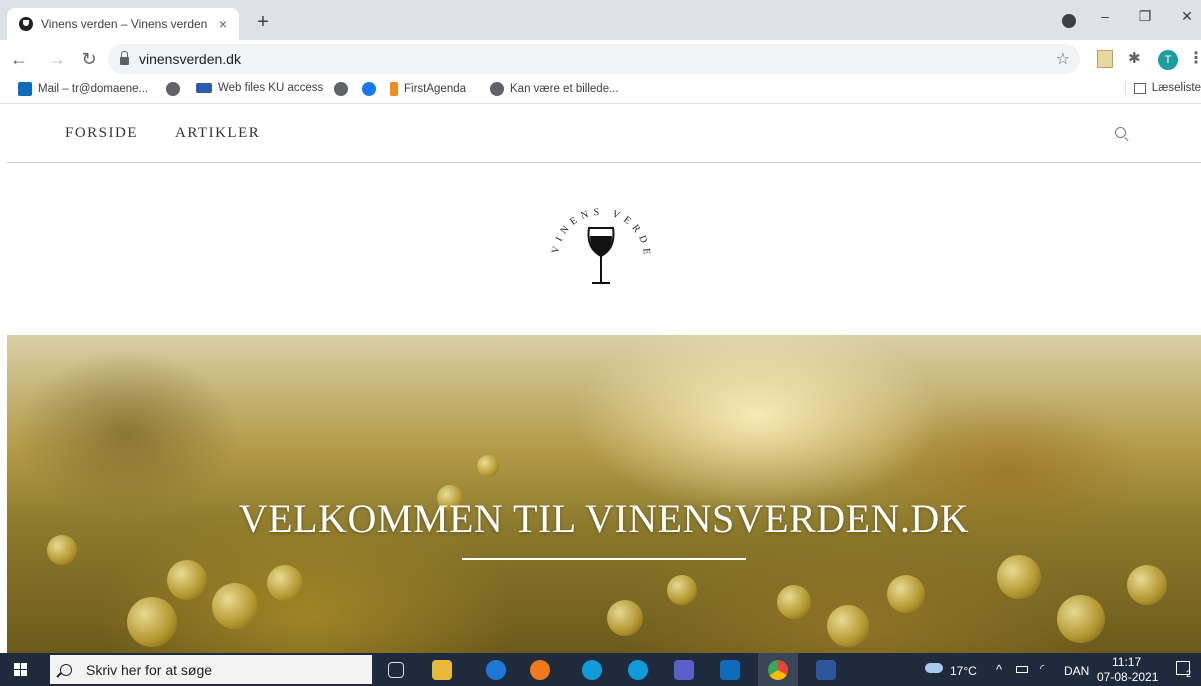 The height and width of the screenshot is (686, 1201). Describe the element at coordinates (934, 668) in the screenshot. I see `weather-cloud-icon` at that location.